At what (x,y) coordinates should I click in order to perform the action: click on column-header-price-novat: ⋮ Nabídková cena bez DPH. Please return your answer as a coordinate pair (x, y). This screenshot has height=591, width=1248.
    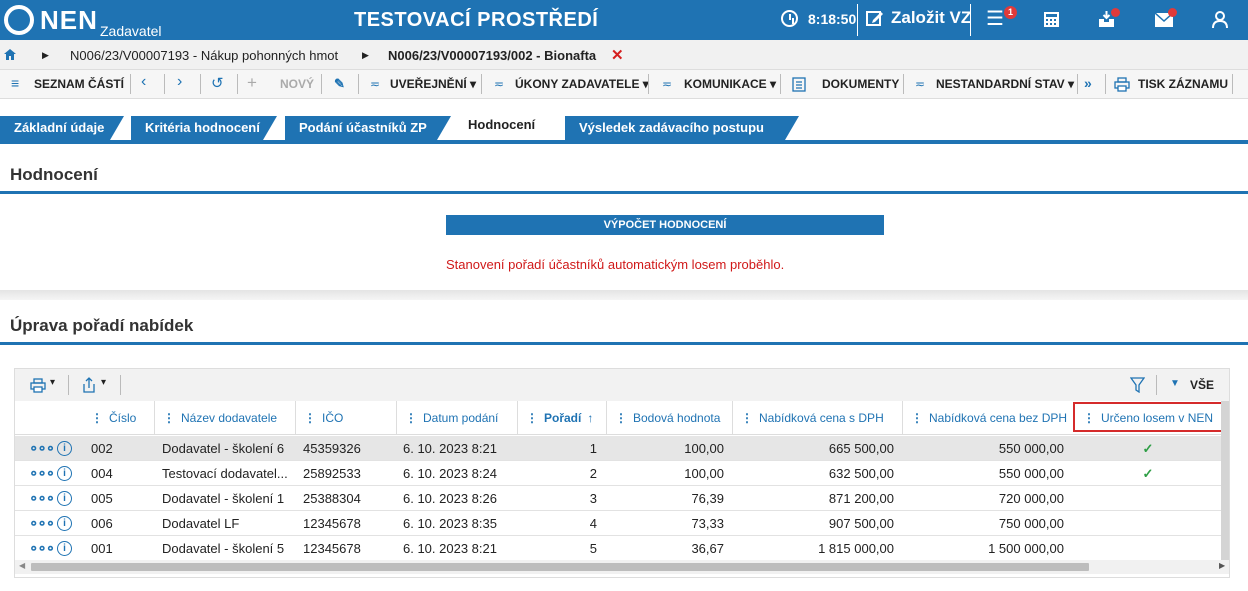
    Looking at the image, I should click on (987, 418).